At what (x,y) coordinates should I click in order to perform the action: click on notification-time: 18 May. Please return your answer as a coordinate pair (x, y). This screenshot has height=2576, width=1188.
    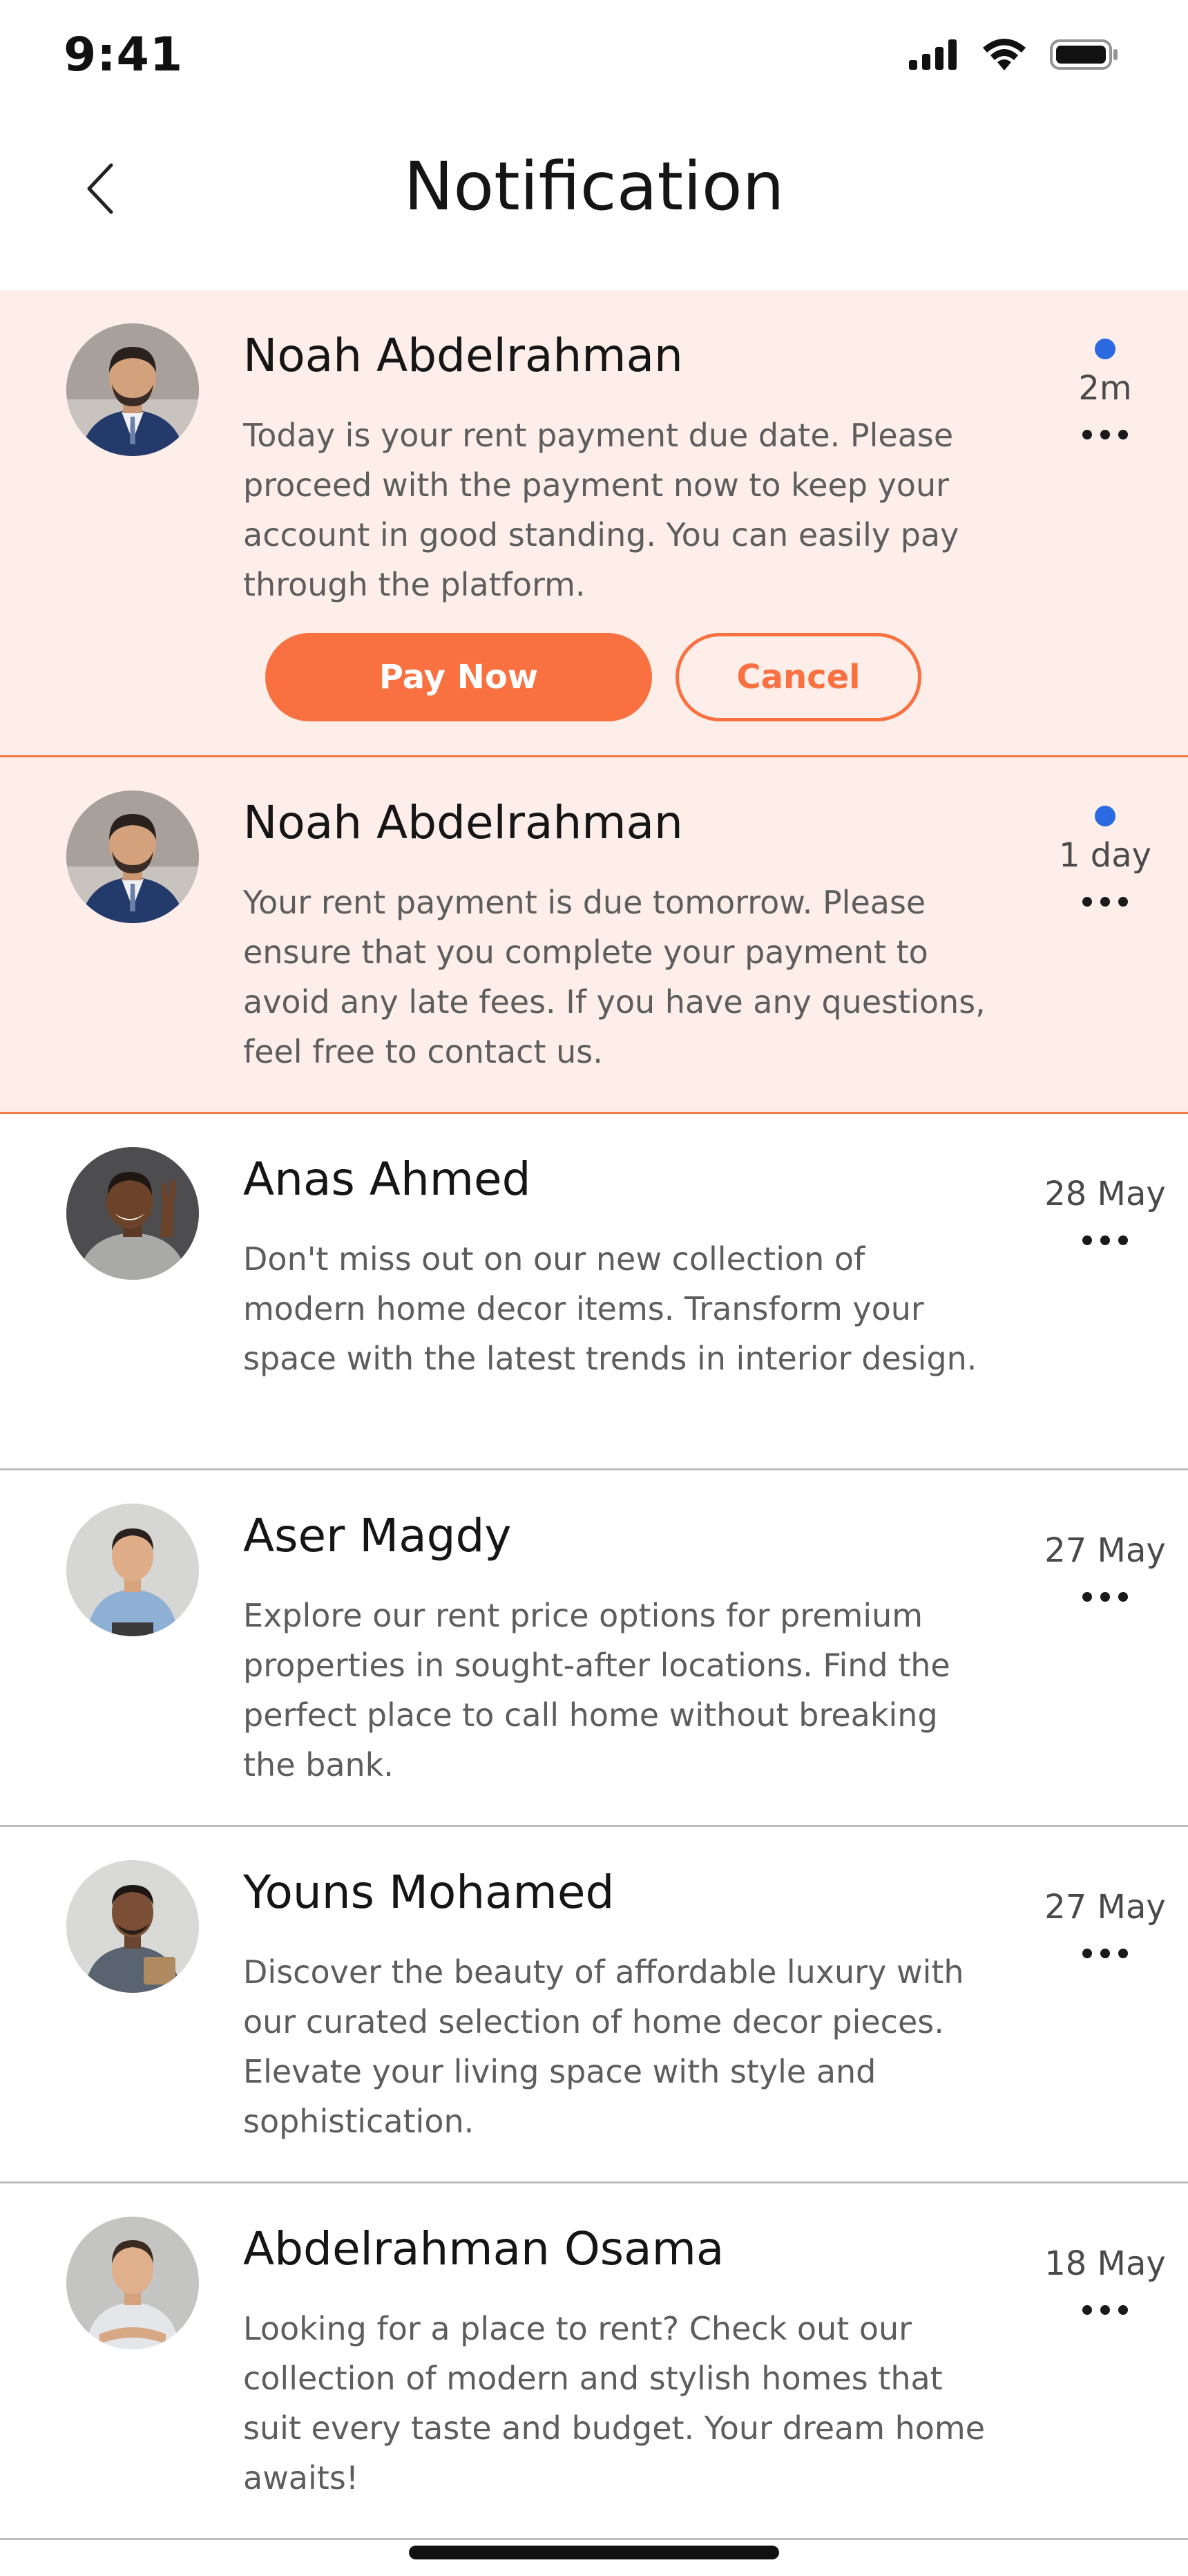
    Looking at the image, I should click on (1105, 2263).